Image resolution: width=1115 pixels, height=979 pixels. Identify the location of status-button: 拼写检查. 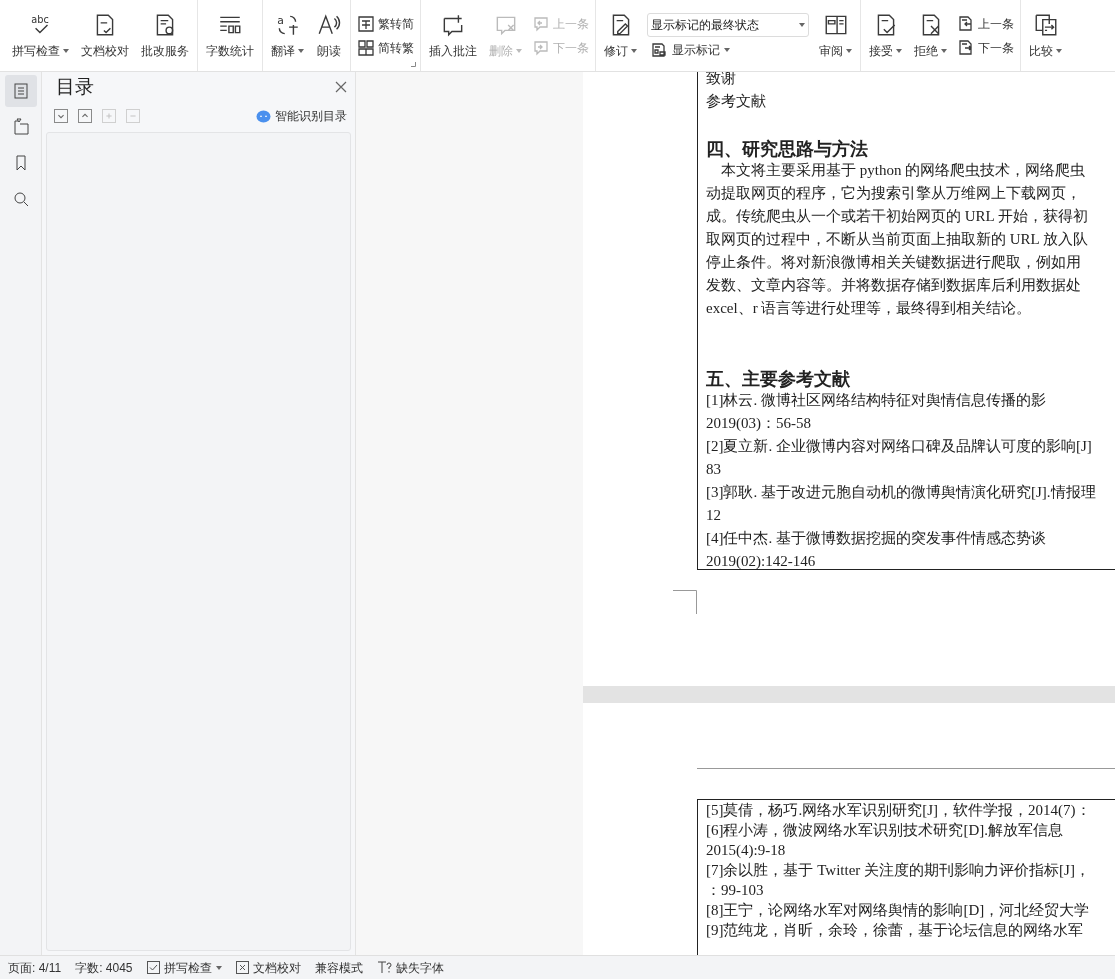
(184, 967).